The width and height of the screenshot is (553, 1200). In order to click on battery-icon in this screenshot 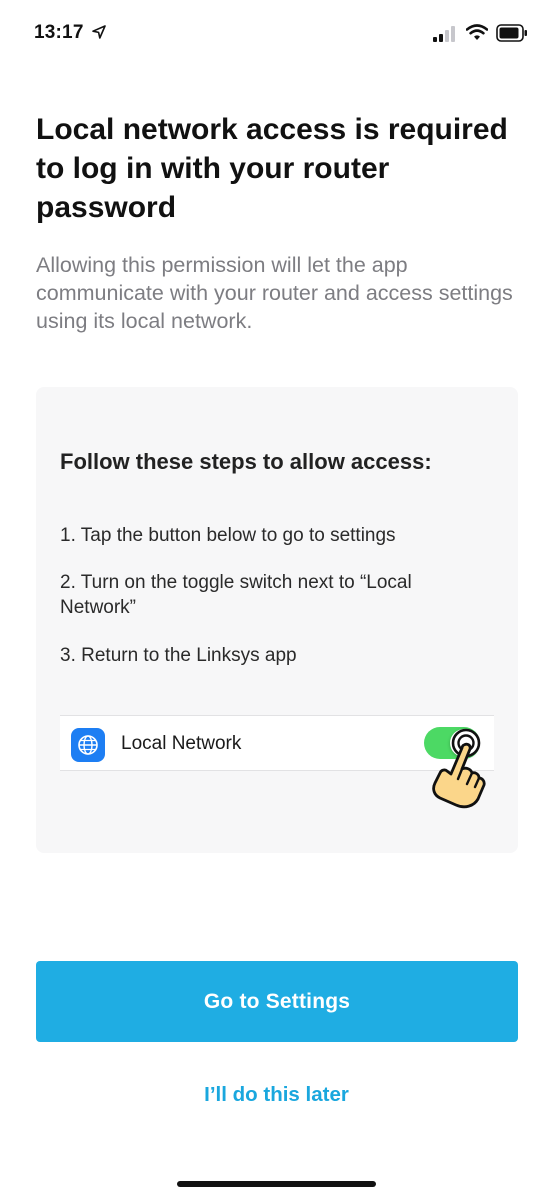, I will do `click(511, 33)`.